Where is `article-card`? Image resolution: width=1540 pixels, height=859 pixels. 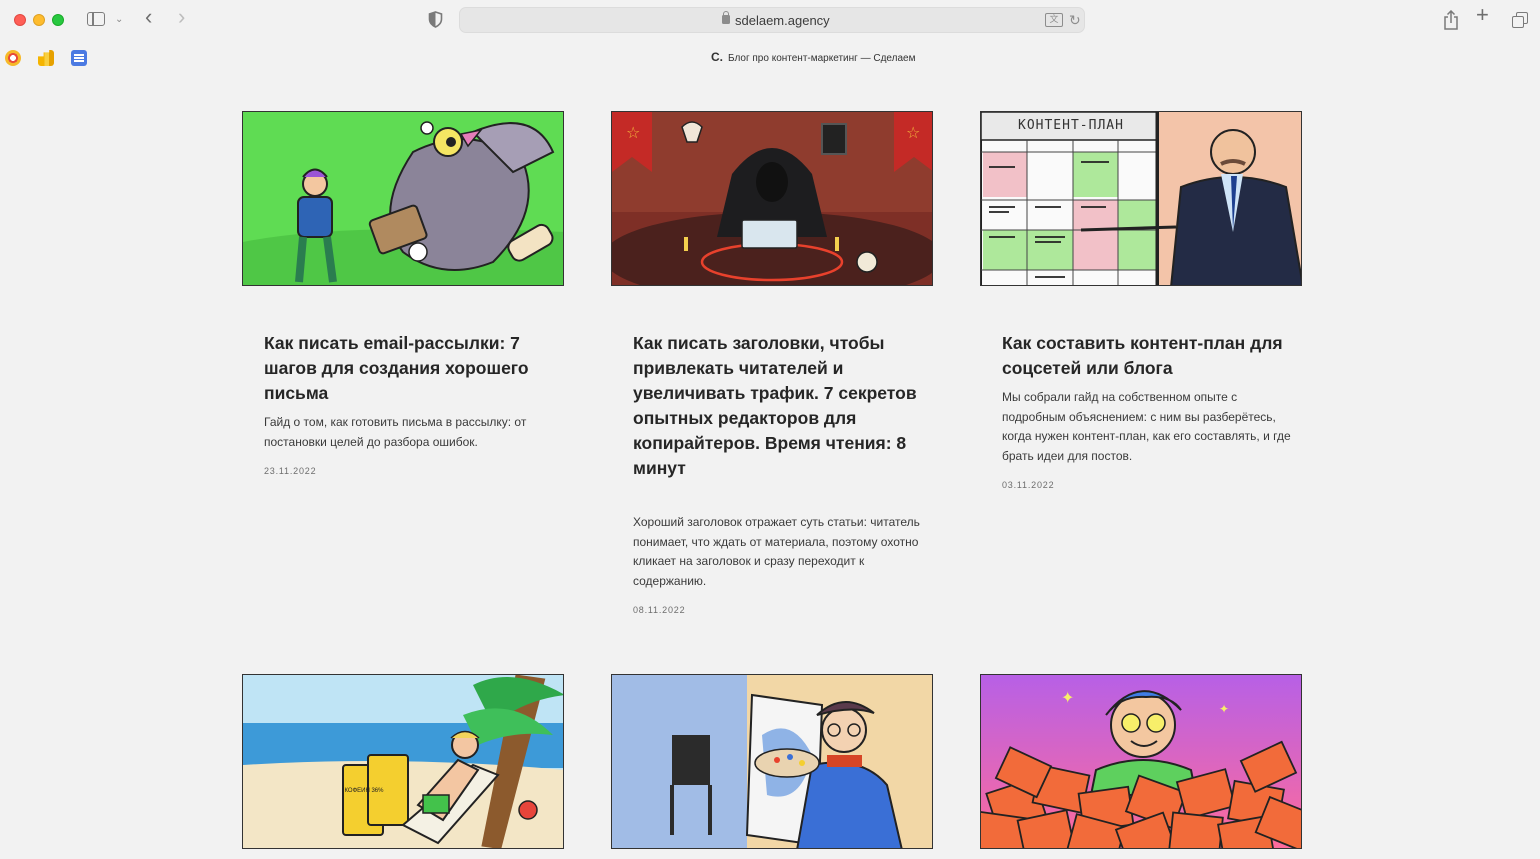
article-card is located at coordinates (772, 761).